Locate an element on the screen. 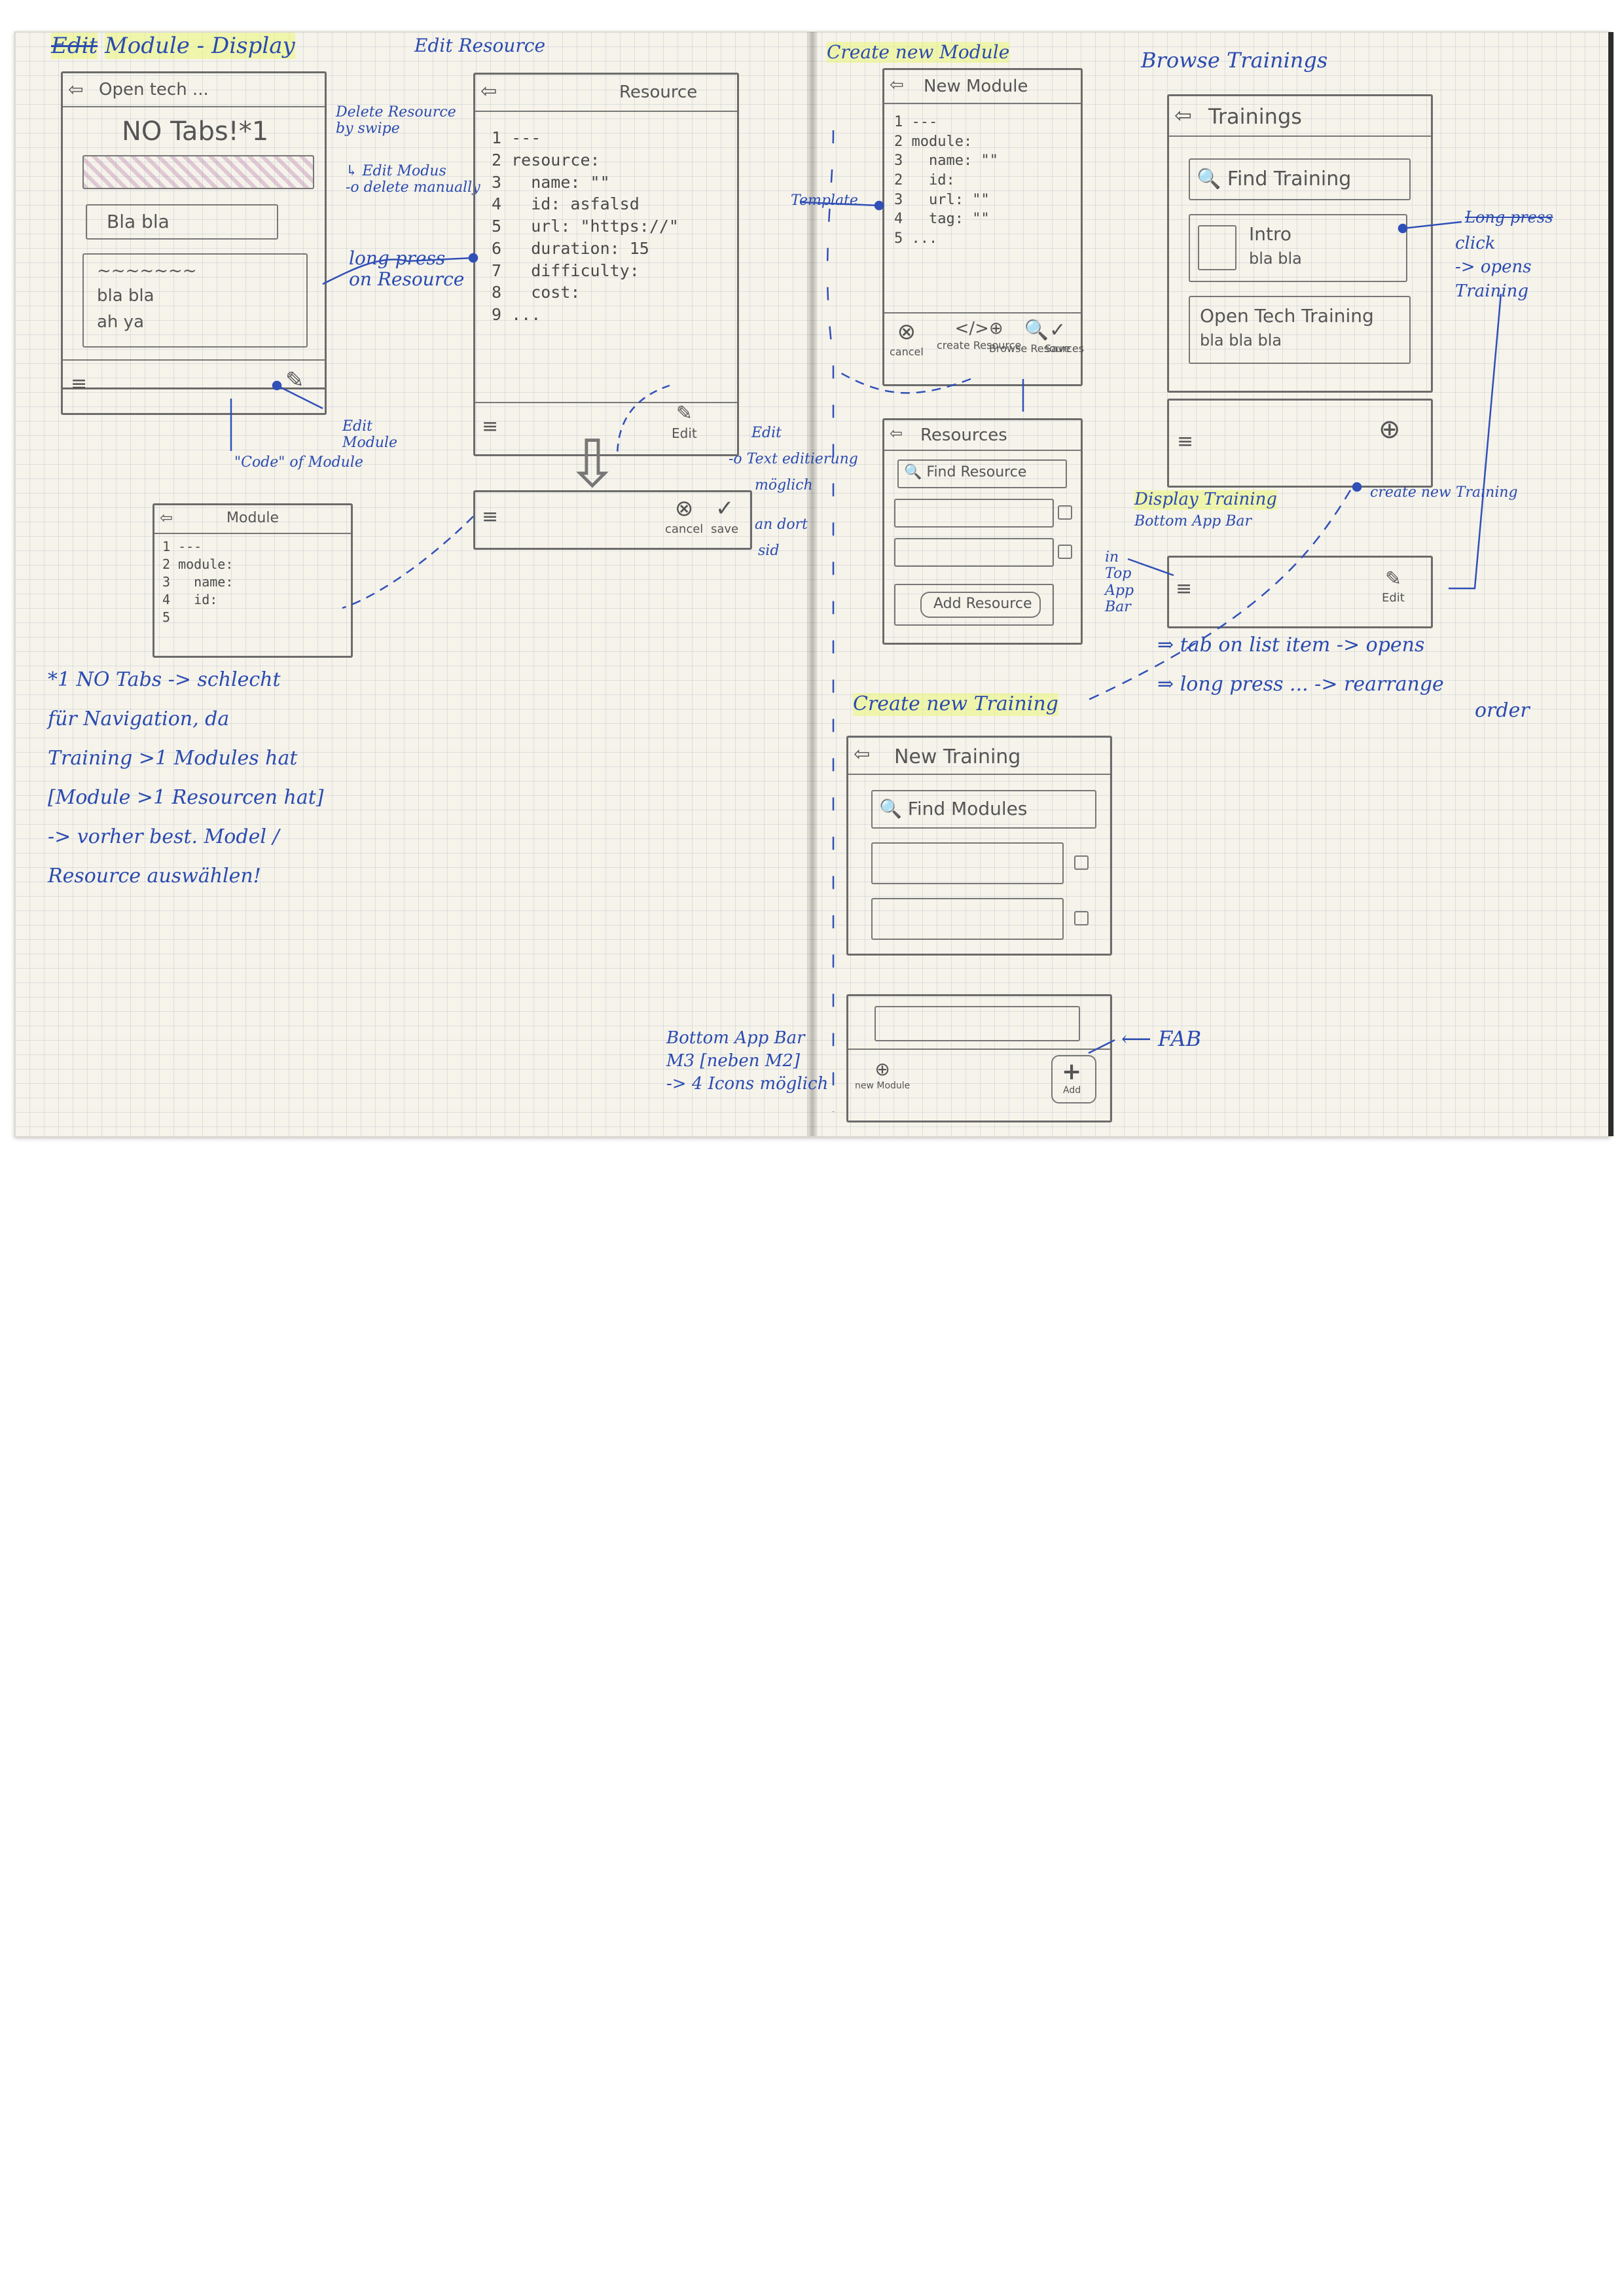 The height and width of the screenshot is (2296, 1624). connector-template is located at coordinates (830, 621).